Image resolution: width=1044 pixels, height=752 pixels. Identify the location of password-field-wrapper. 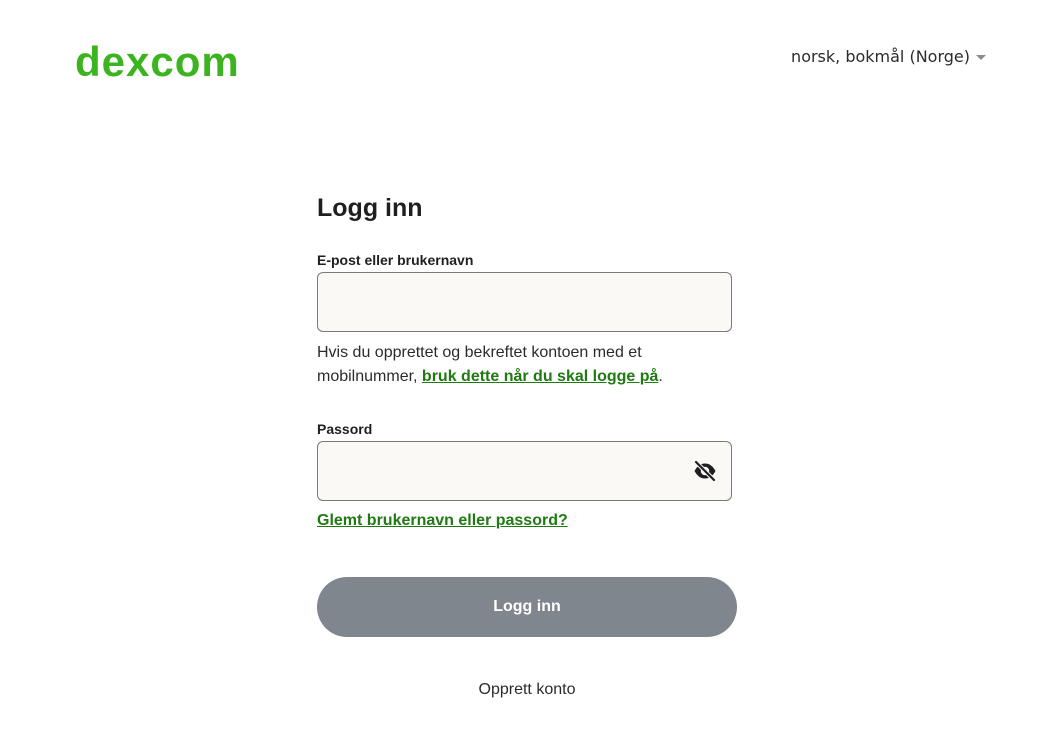
(524, 471).